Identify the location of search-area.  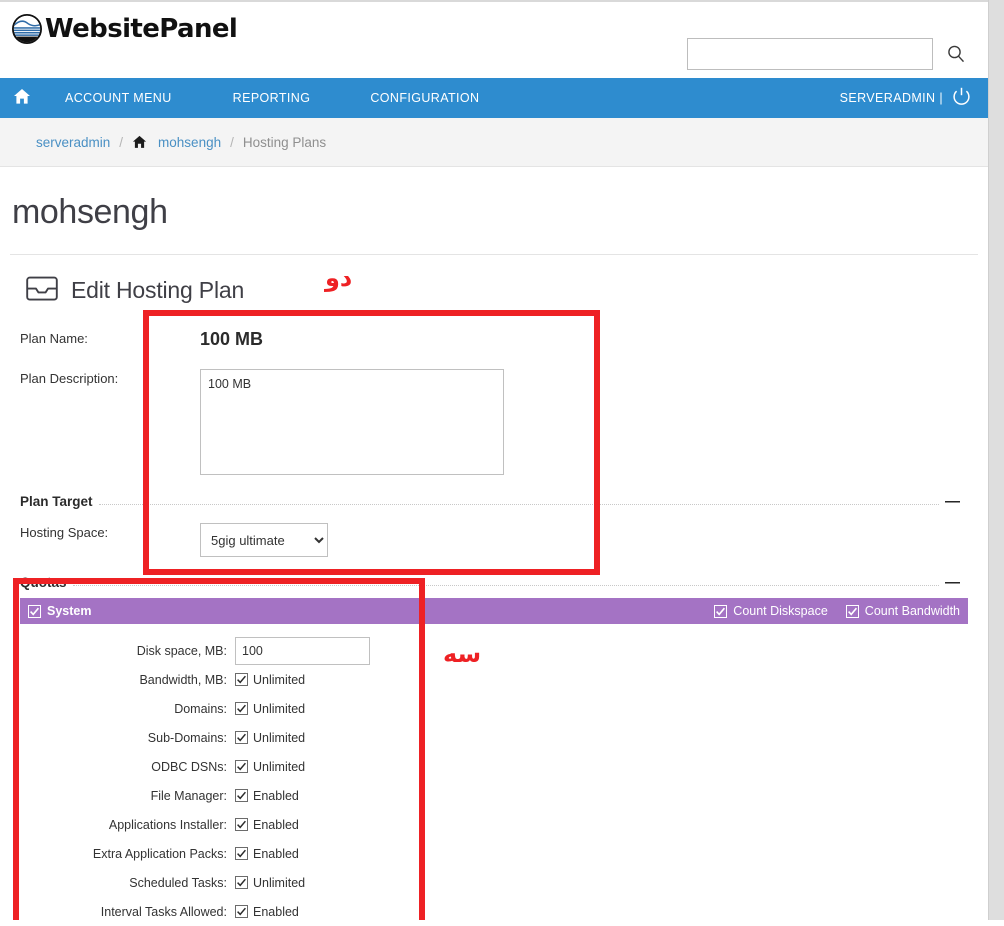
(826, 54).